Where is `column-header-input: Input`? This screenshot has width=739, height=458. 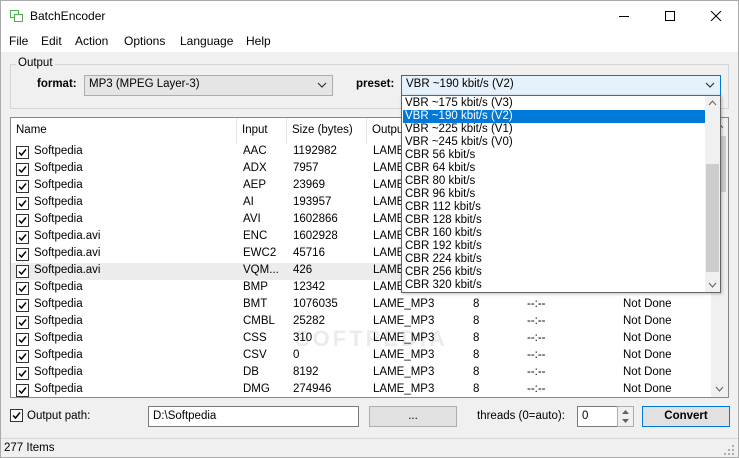
column-header-input: Input is located at coordinates (262, 131).